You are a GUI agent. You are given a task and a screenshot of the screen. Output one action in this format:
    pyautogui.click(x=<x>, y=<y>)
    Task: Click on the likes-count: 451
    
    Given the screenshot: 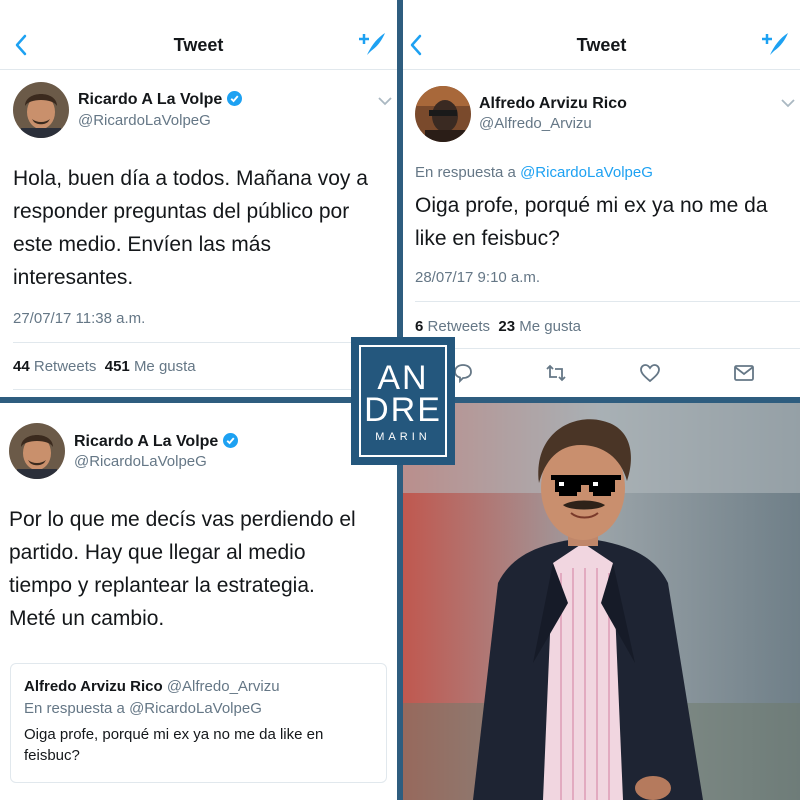 What is the action you would take?
    pyautogui.click(x=117, y=366)
    